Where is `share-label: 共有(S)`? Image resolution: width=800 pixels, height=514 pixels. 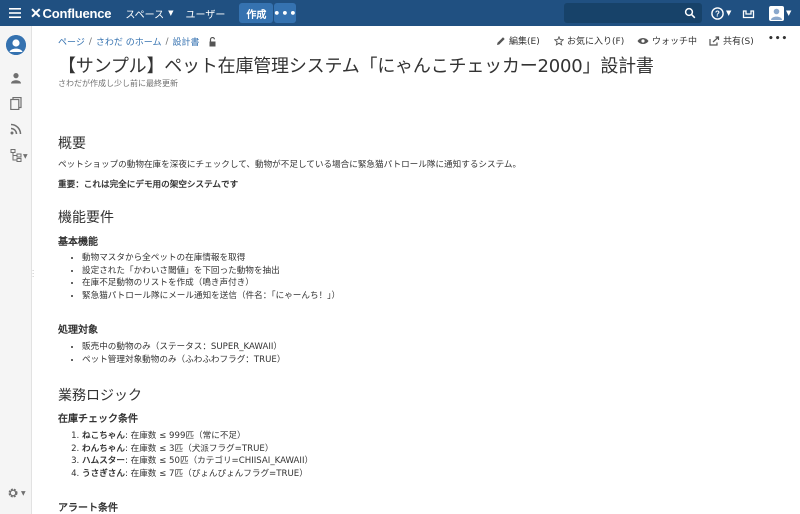 share-label: 共有(S) is located at coordinates (738, 42).